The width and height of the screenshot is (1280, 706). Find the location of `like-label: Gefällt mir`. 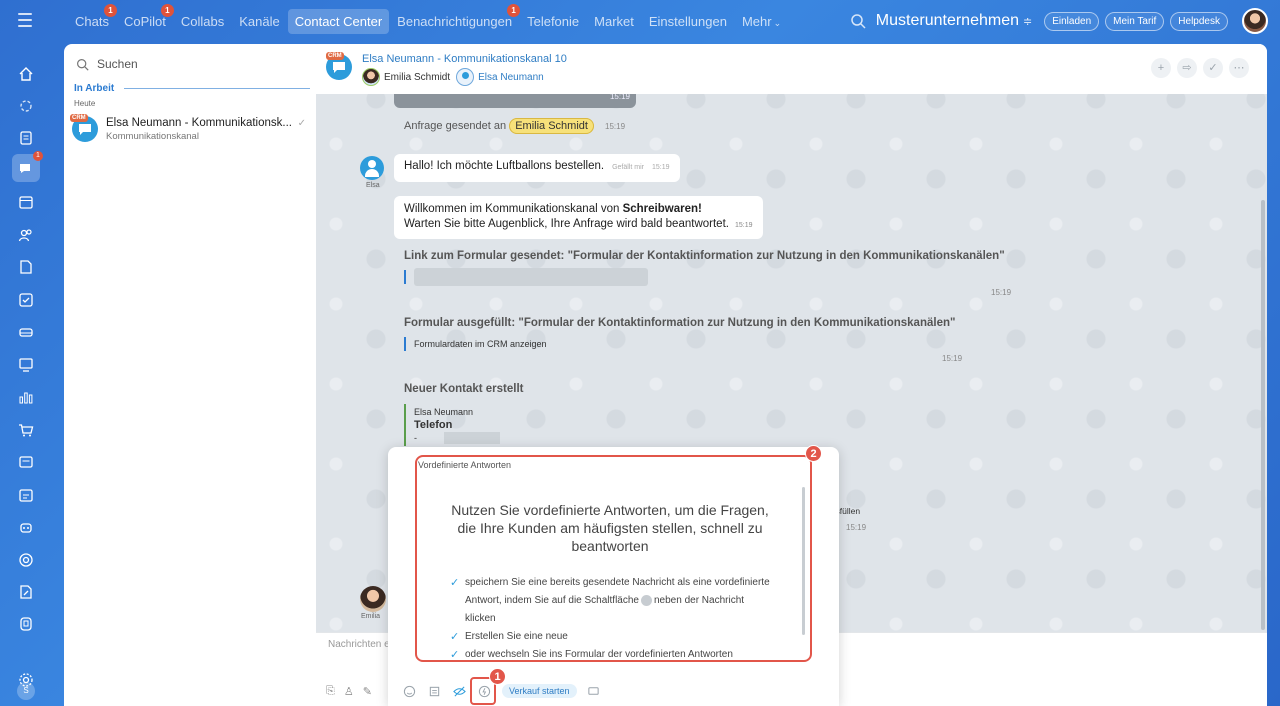

like-label: Gefällt mir is located at coordinates (628, 167).